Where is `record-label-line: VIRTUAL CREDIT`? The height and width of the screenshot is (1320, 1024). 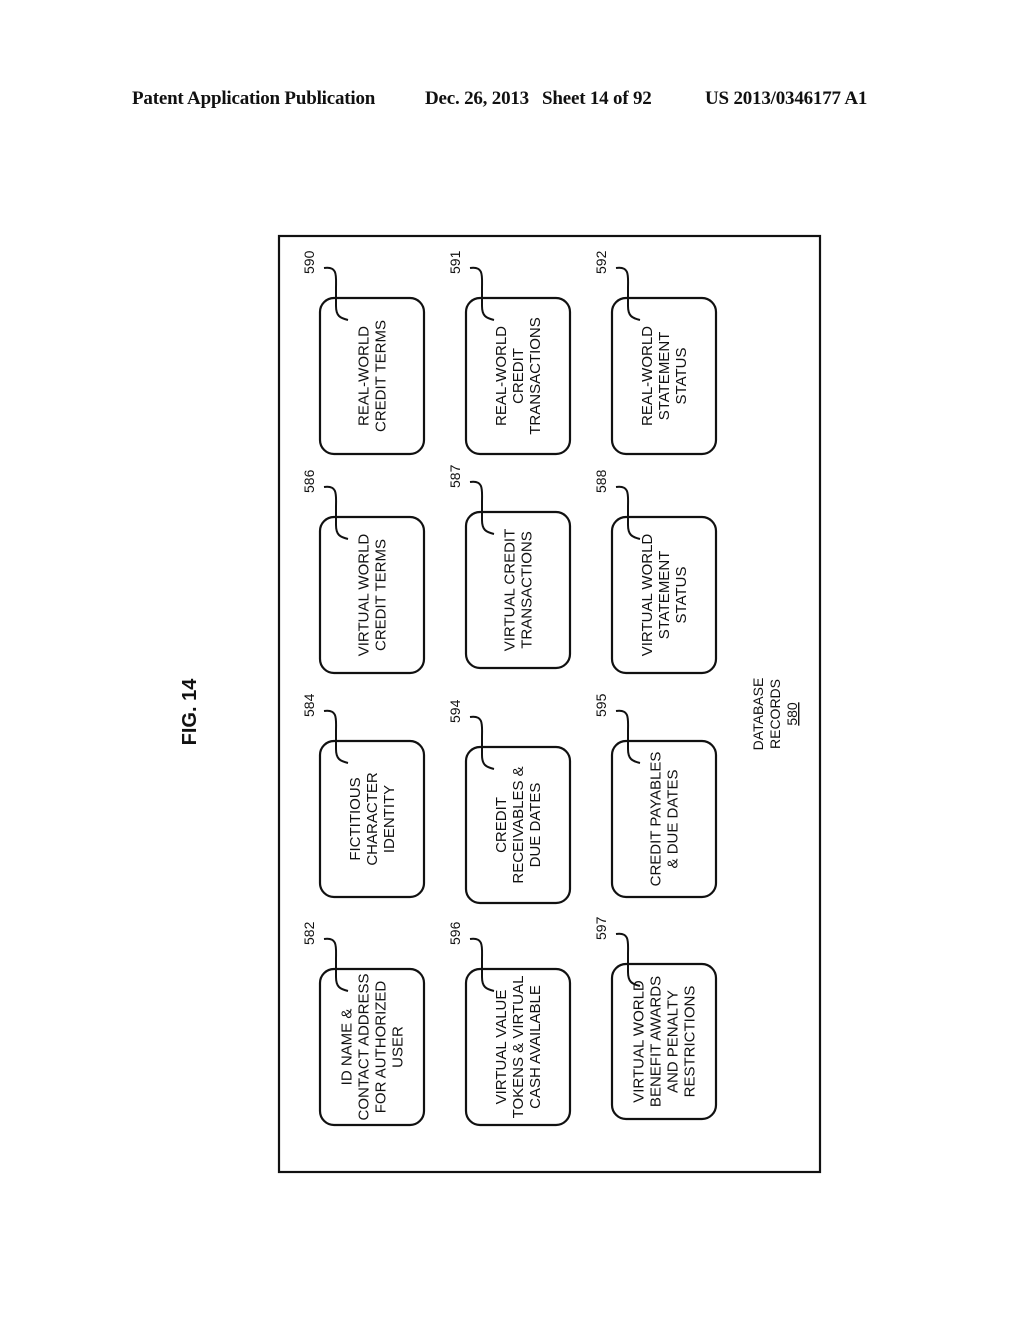
record-label-line: VIRTUAL CREDIT is located at coordinates (510, 590).